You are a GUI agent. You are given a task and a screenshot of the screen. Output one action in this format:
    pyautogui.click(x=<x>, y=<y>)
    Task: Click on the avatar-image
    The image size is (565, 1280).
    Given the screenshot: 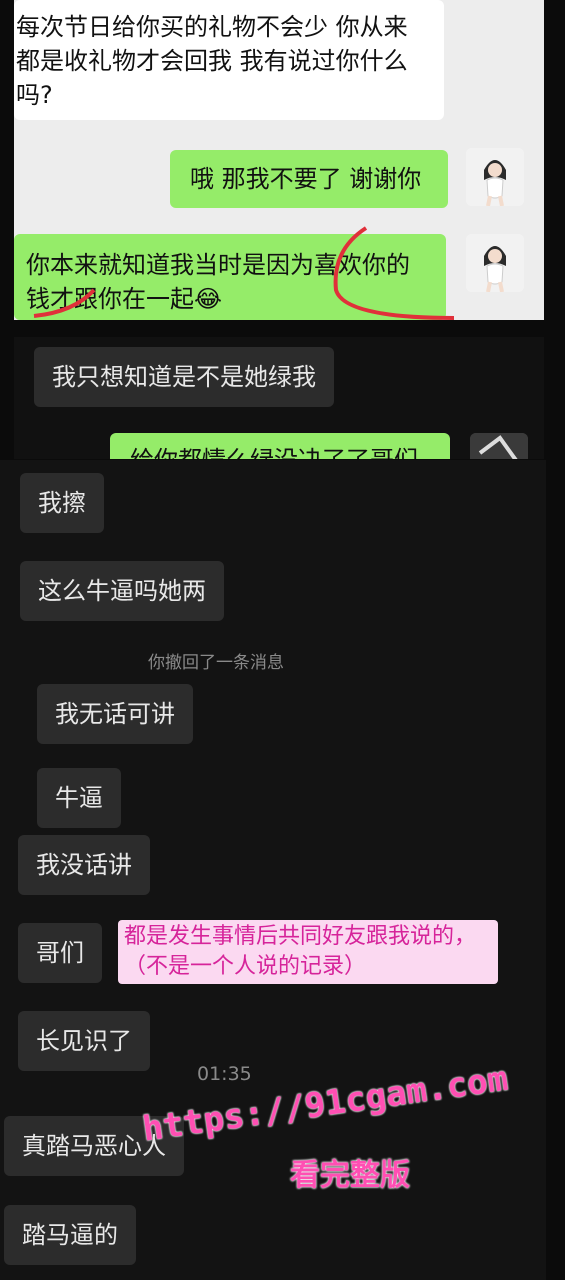 What is the action you would take?
    pyautogui.click(x=499, y=446)
    